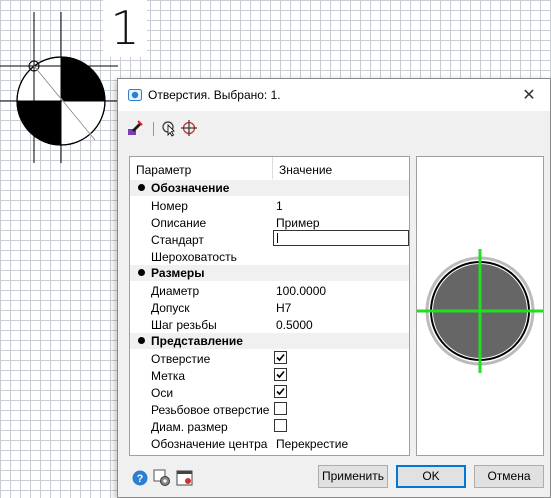 Image resolution: width=551 pixels, height=498 pixels. Describe the element at coordinates (269, 273) in the screenshot. I see `section-dimensions: Размеры` at that location.